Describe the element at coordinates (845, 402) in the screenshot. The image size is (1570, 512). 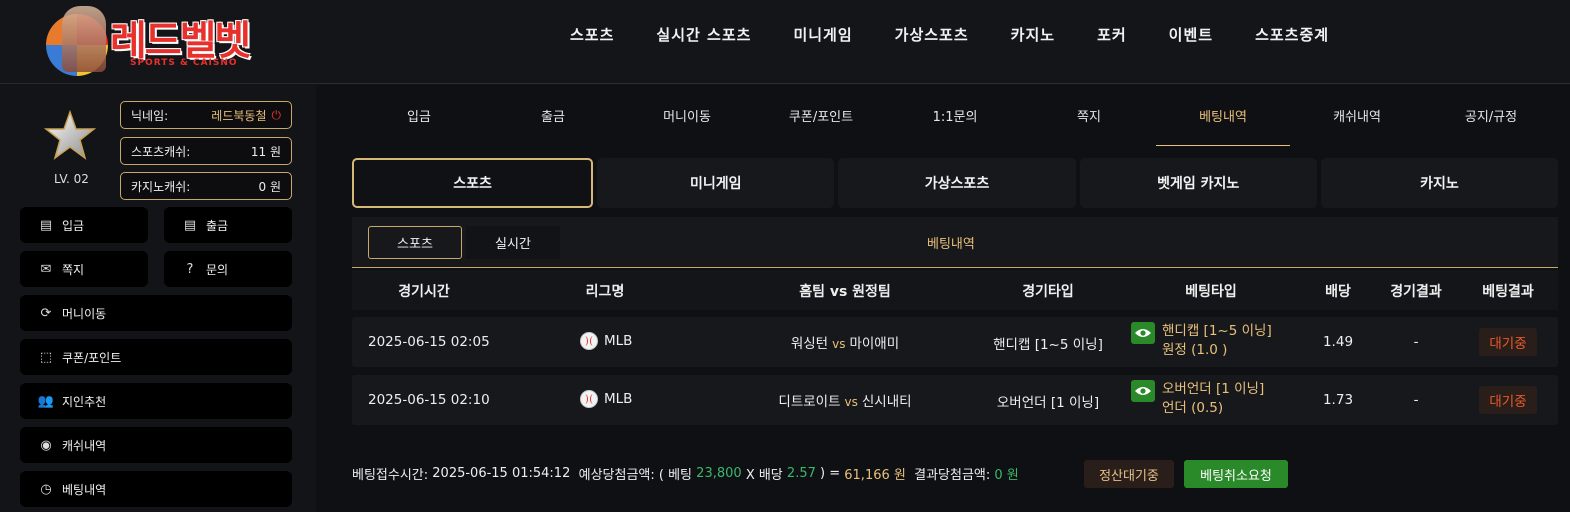
I see `row-teams: 디트로이트 vs 신시내티` at that location.